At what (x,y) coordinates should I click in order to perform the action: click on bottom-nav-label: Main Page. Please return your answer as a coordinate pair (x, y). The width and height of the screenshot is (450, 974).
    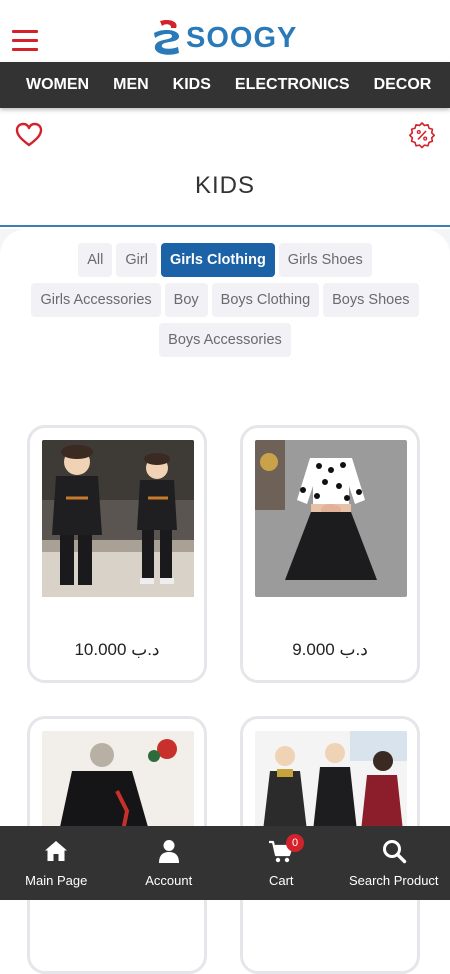
    Looking at the image, I should click on (56, 880).